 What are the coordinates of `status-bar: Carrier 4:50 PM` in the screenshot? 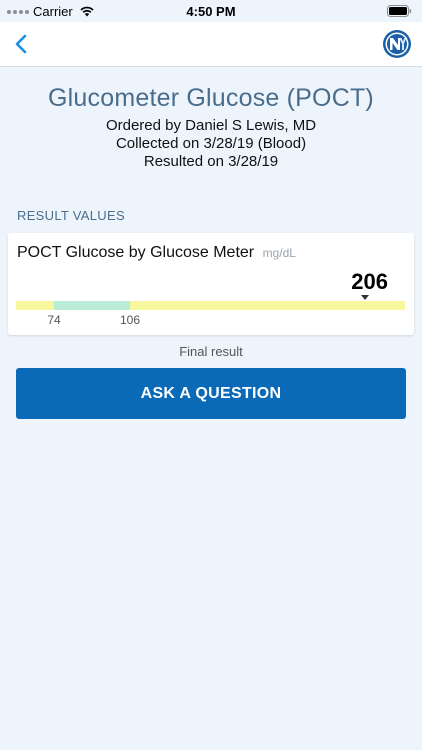 It's located at (211, 11).